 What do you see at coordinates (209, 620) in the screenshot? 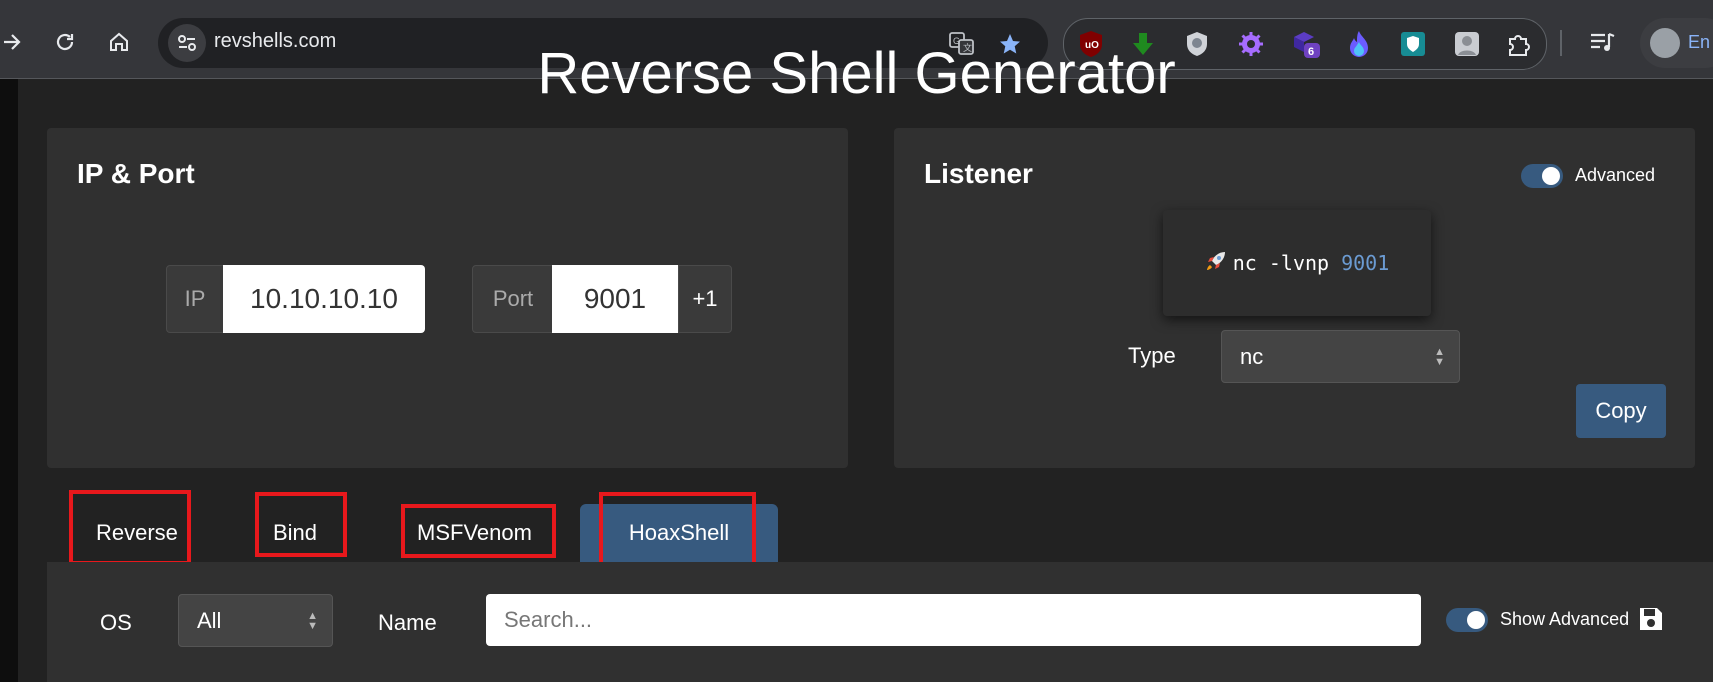
I see `os-select-value: All` at bounding box center [209, 620].